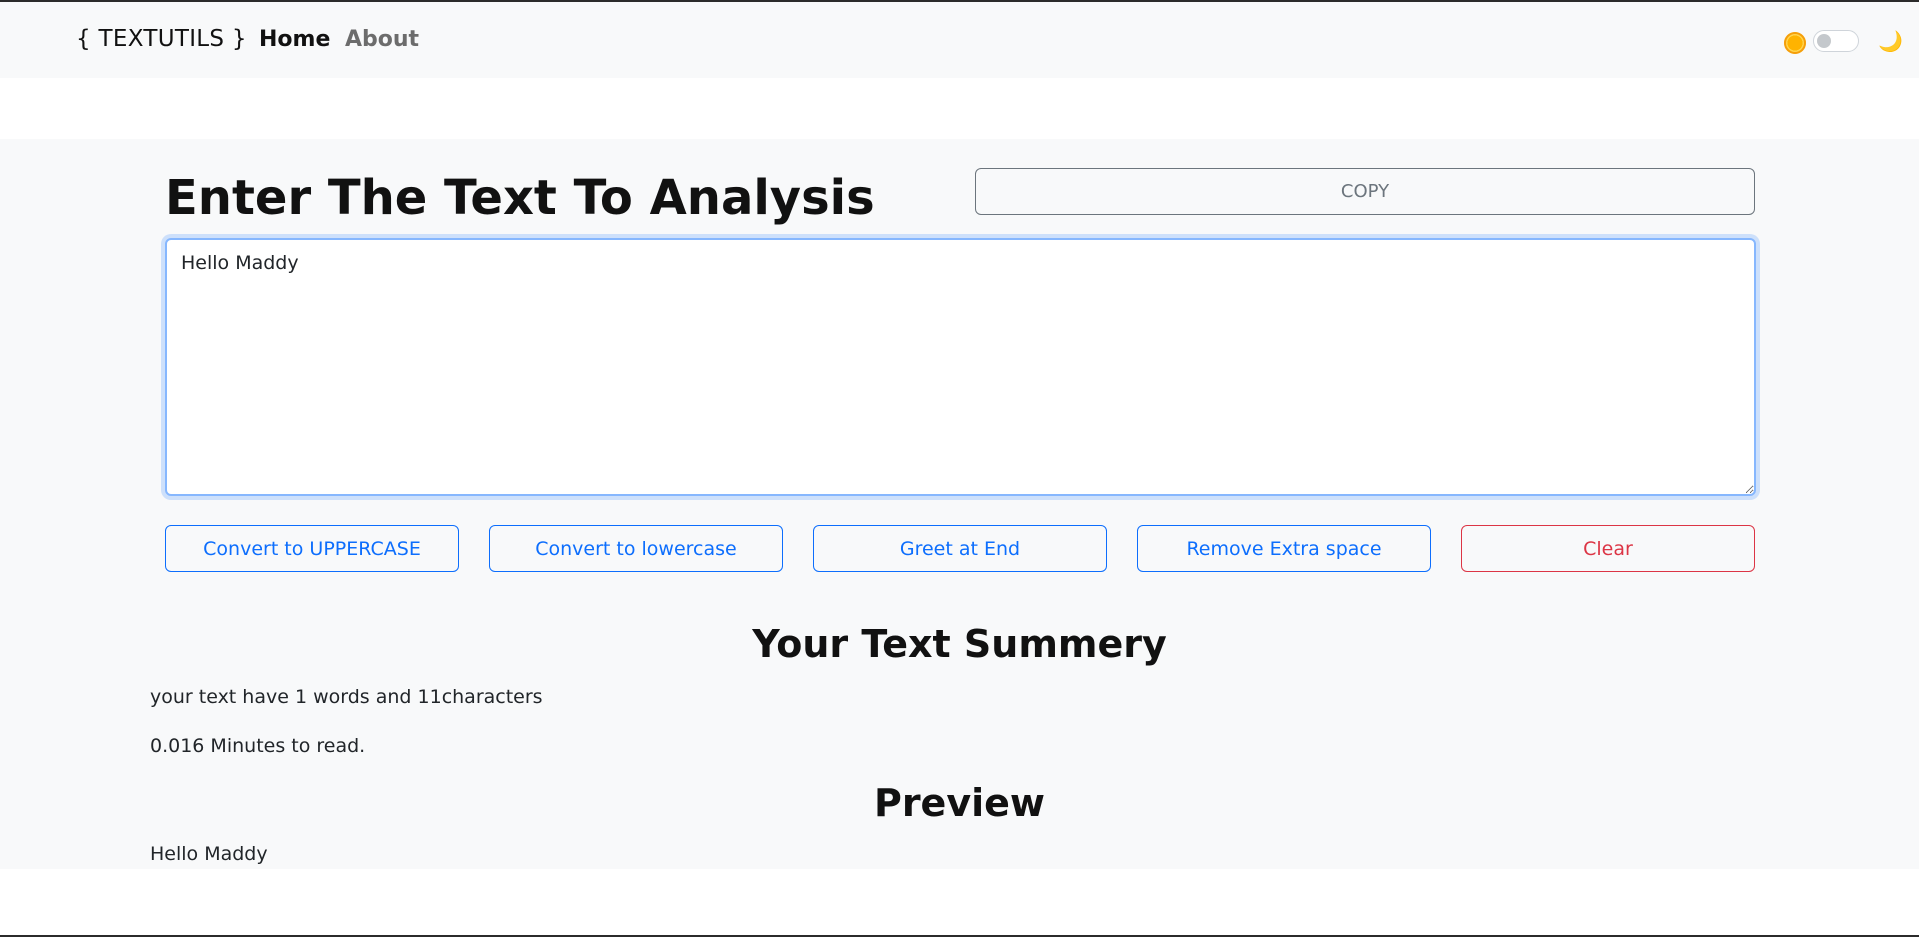 The width and height of the screenshot is (1919, 937). Describe the element at coordinates (636, 548) in the screenshot. I see `lowercase-button: Convert to lowercase` at that location.